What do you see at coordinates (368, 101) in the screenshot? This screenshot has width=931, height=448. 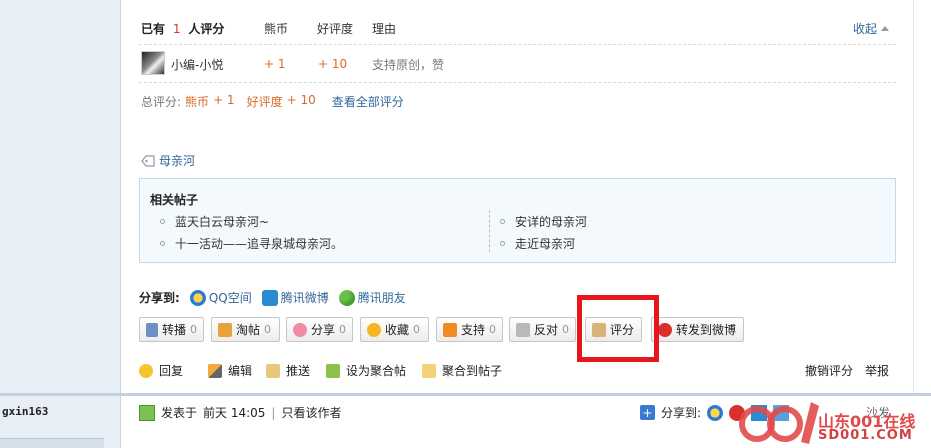 I see `view-all-ratings-link: 查看全部评分` at bounding box center [368, 101].